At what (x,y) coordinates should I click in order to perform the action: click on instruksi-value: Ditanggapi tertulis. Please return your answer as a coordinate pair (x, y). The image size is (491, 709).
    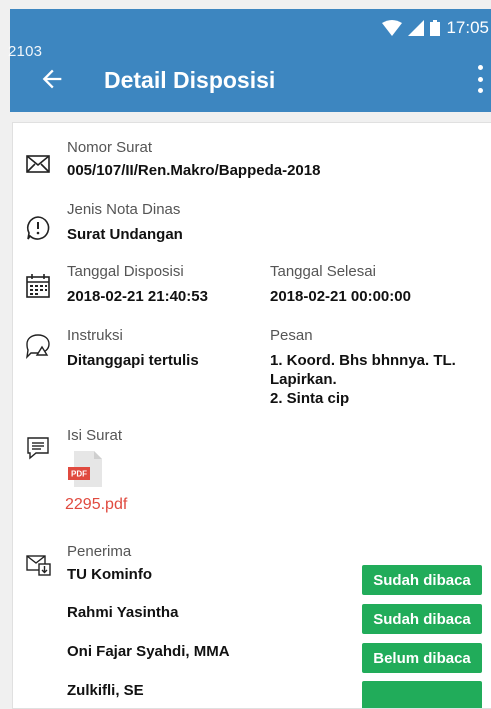
    Looking at the image, I should click on (133, 360).